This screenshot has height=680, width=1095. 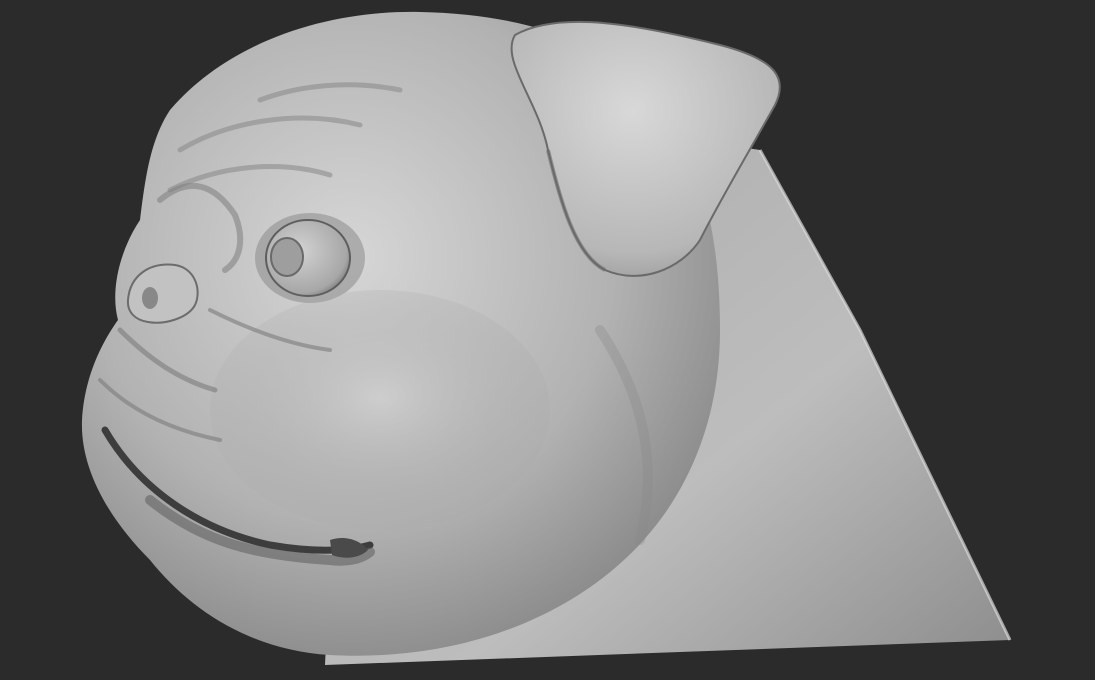 What do you see at coordinates (380, 410) in the screenshot?
I see `cheek-highlight` at bounding box center [380, 410].